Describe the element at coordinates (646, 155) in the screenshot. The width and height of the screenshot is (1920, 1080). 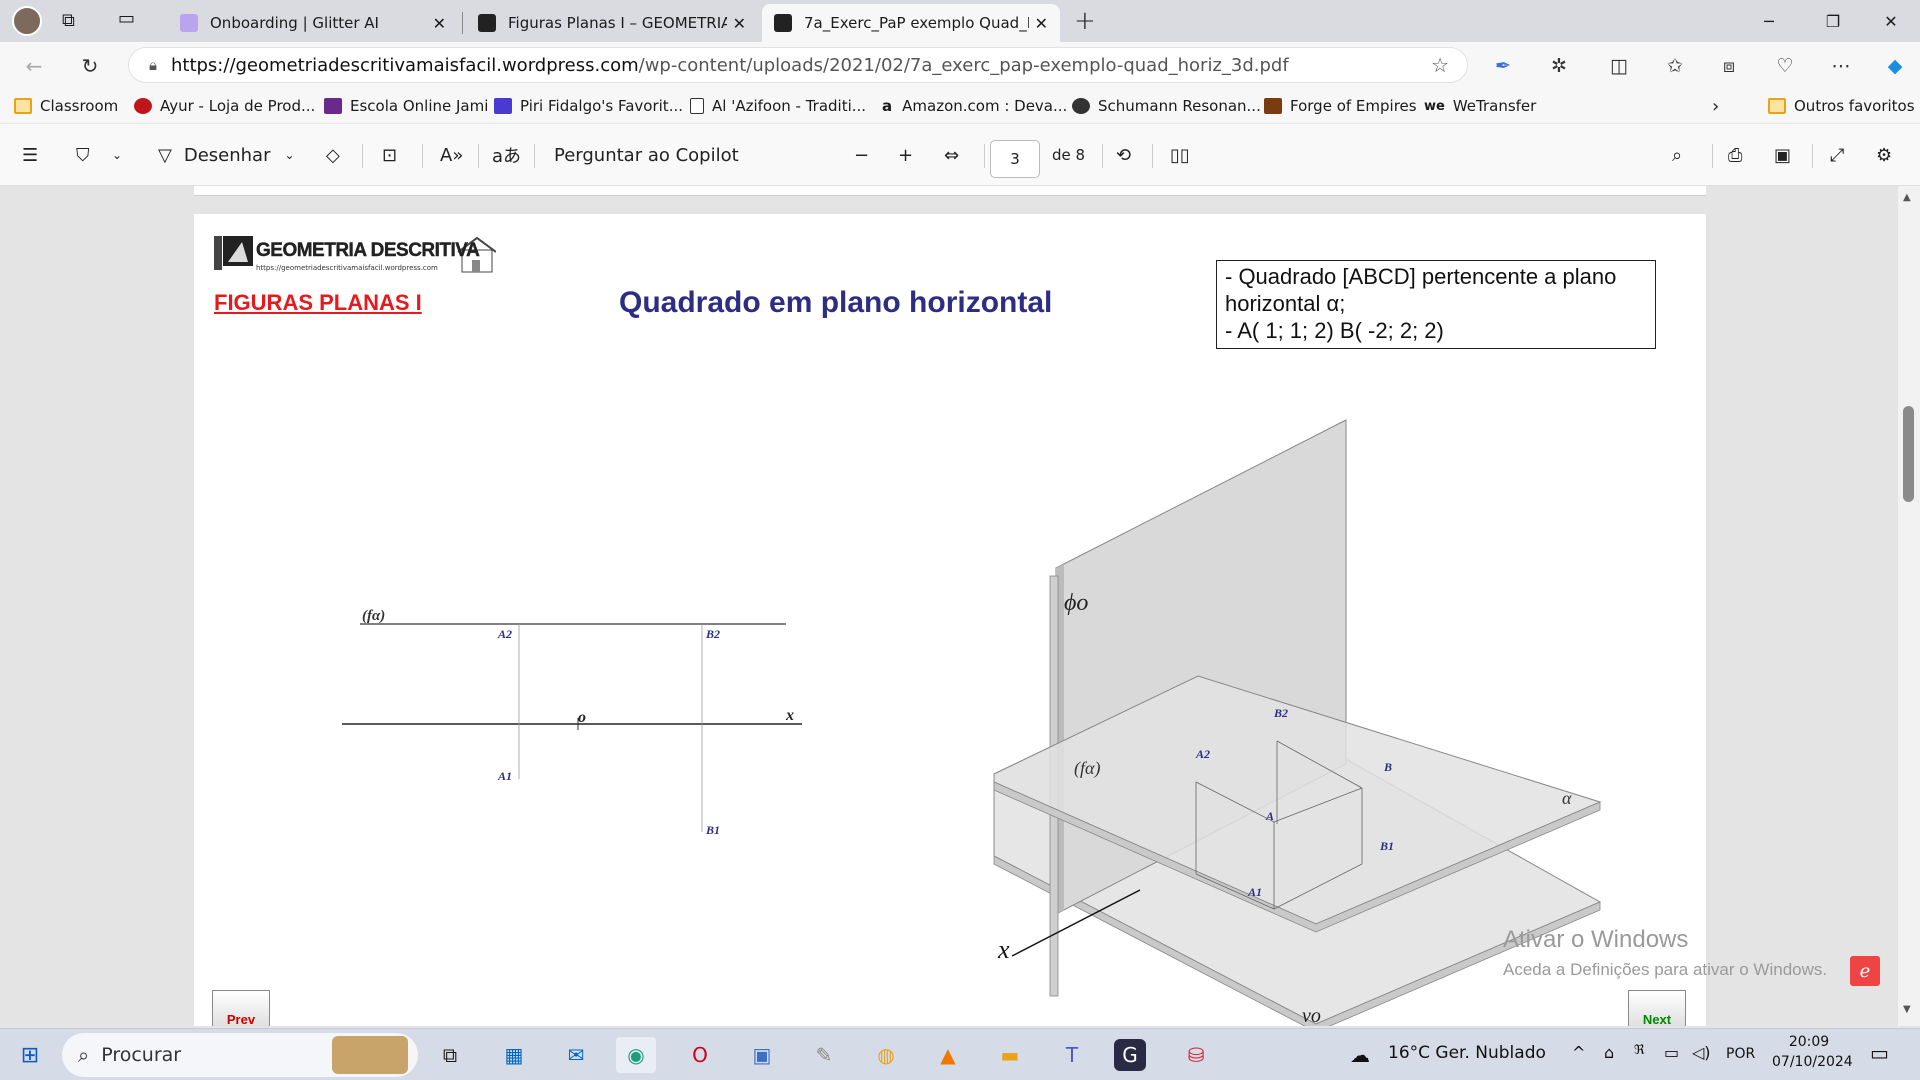
I see `ask-copilot-button: Perguntar ao Copilot` at that location.